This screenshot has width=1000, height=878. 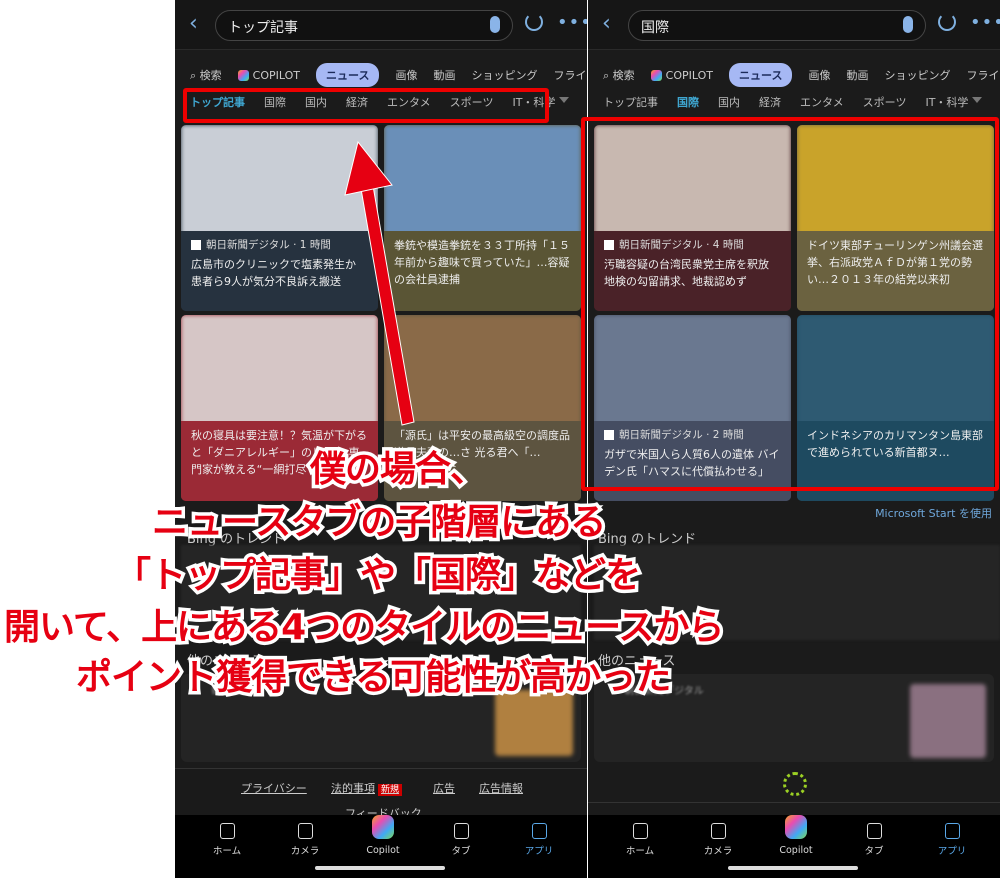 What do you see at coordinates (373, 678) in the screenshot?
I see `annotation-line-5: ポイント獲得できる可能性が高かった` at bounding box center [373, 678].